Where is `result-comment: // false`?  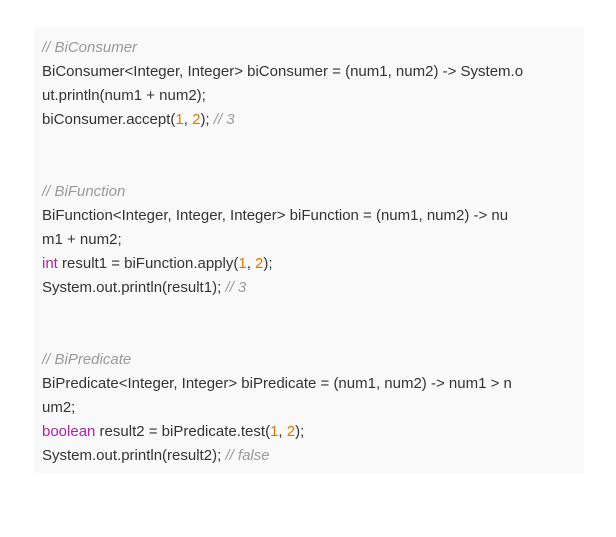
result-comment: // false is located at coordinates (247, 455).